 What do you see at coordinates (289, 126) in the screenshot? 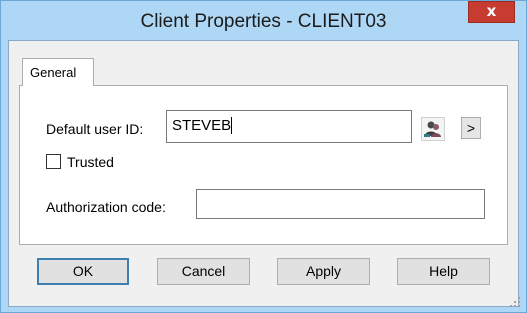
I see `default-user-id-field: STEVEB` at bounding box center [289, 126].